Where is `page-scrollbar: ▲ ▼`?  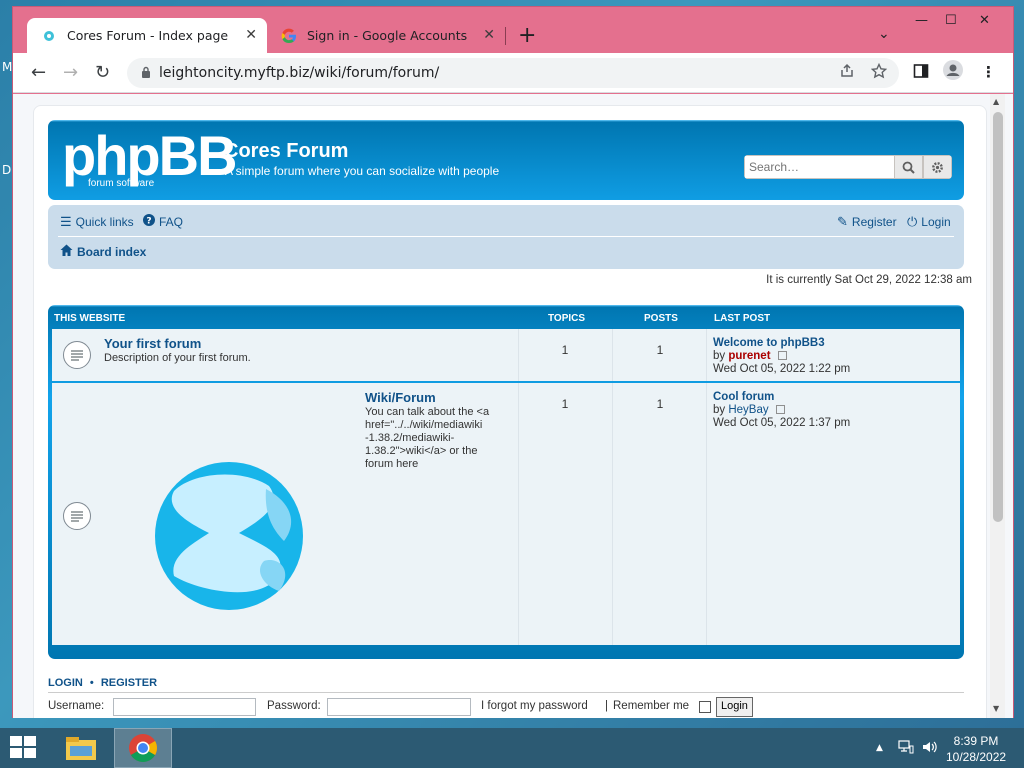 page-scrollbar: ▲ ▼ is located at coordinates (997, 406).